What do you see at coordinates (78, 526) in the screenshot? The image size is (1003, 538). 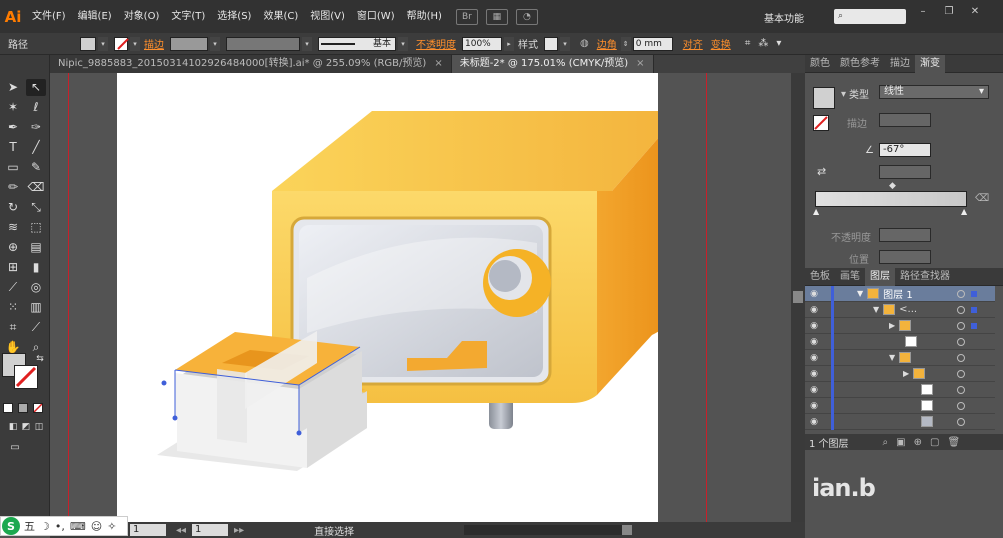 I see `keyboard-icon: ⌨` at bounding box center [78, 526].